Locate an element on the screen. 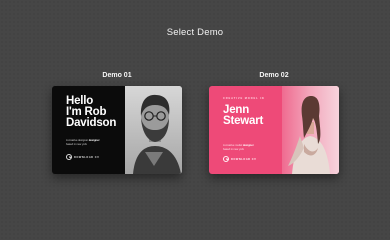  woman-portrait-icon is located at coordinates (310, 130).